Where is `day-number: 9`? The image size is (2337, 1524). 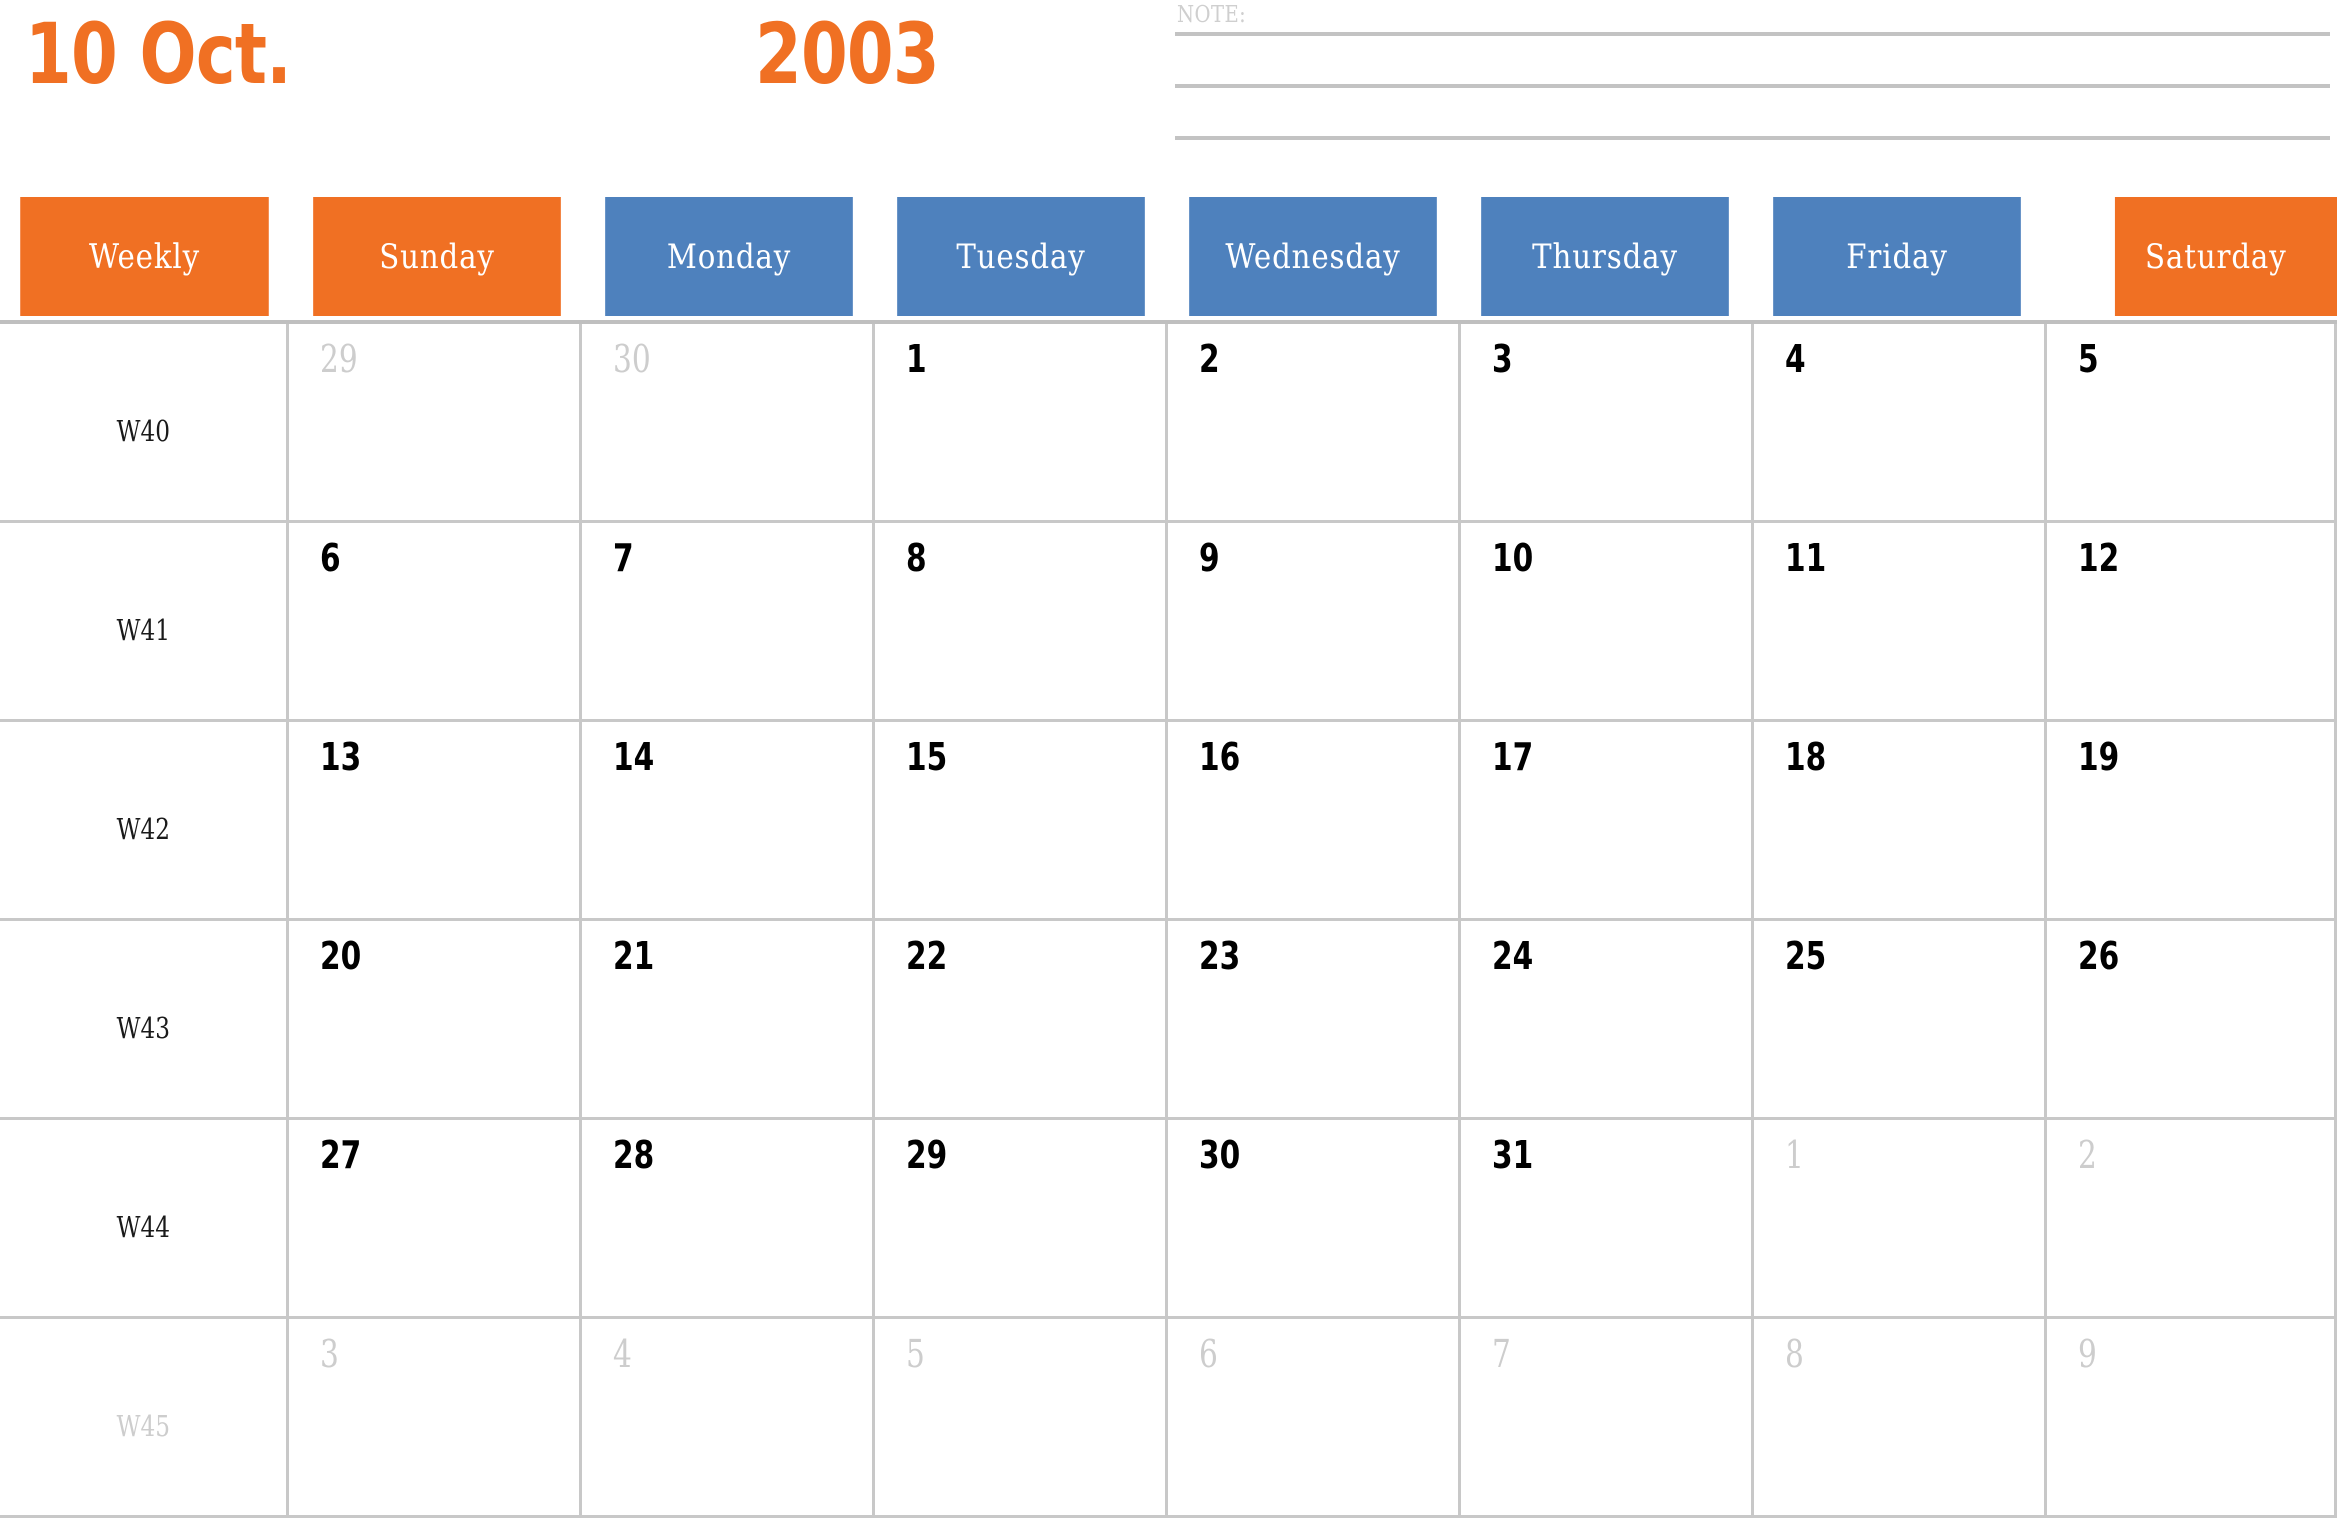
day-number: 9 is located at coordinates (2087, 1354).